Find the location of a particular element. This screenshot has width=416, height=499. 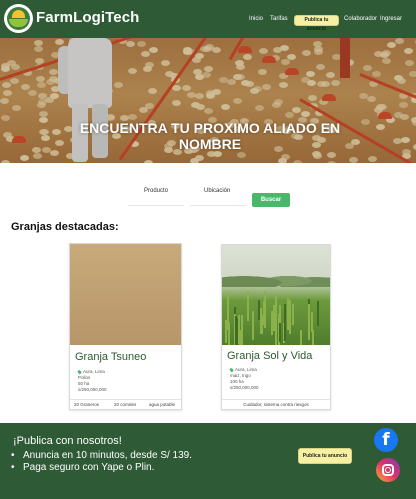

buscar-button: Buscar is located at coordinates (271, 200).